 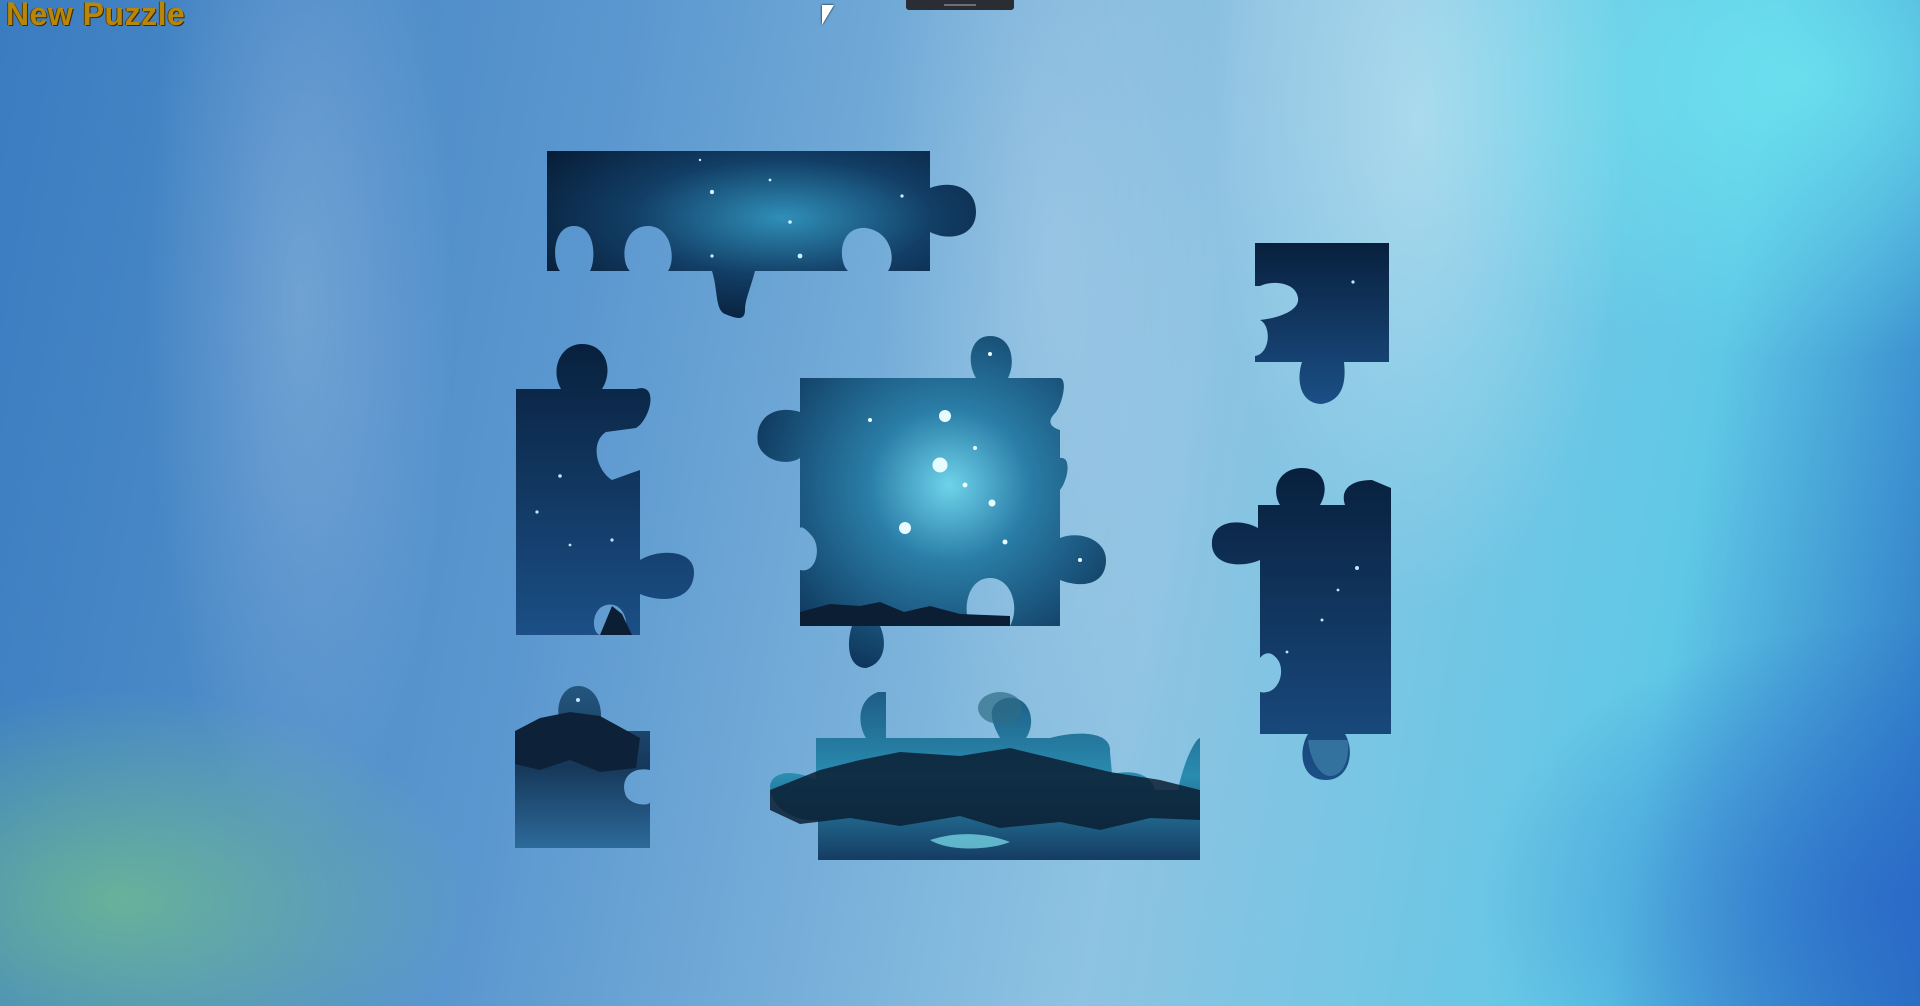 I want to click on puzzle-piece-right-middle, so click(x=1301, y=624).